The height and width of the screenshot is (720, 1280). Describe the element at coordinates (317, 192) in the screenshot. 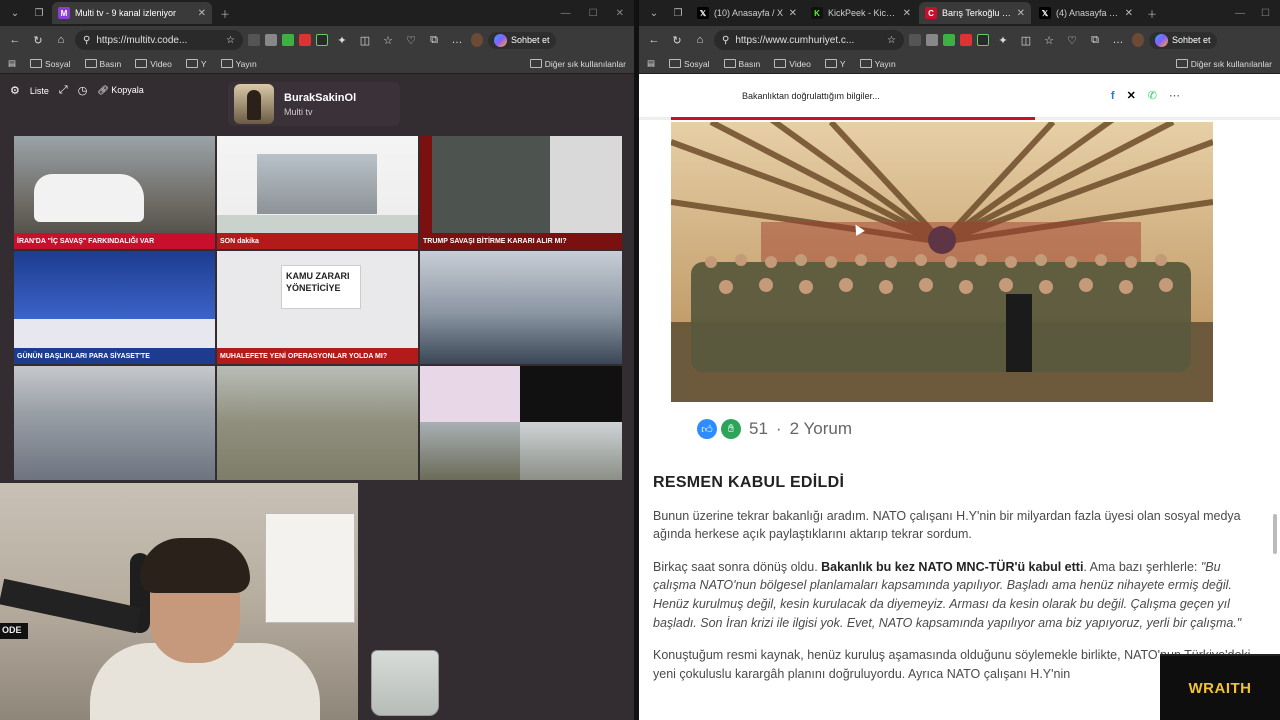

I see `channel-tile: SON dakika` at that location.